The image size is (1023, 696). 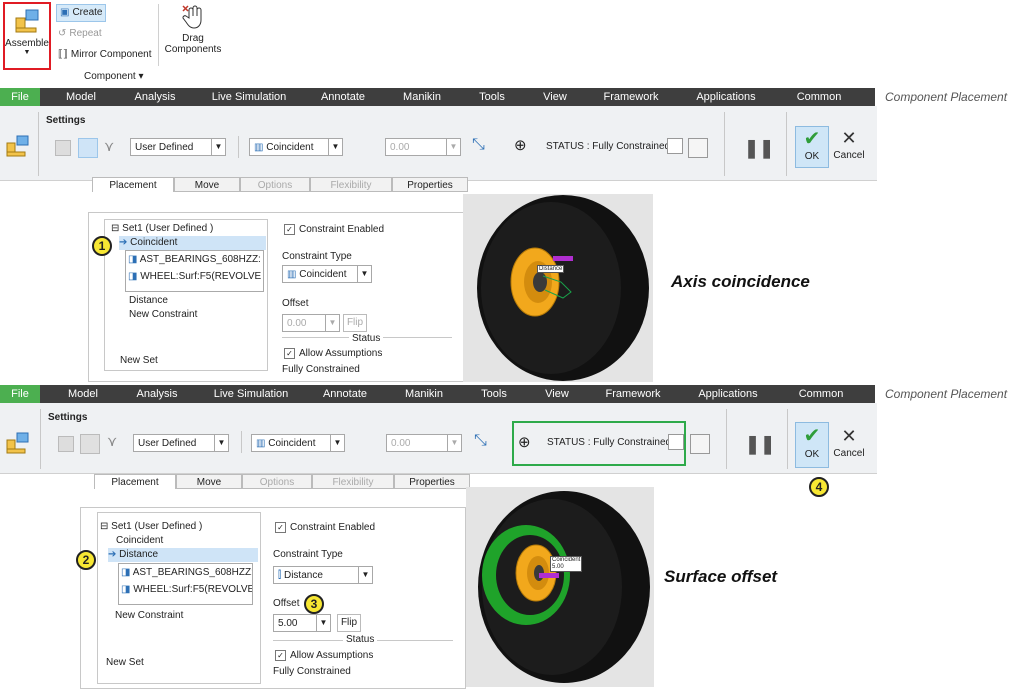 What do you see at coordinates (133, 276) in the screenshot?
I see `component-icon: ◨` at bounding box center [133, 276].